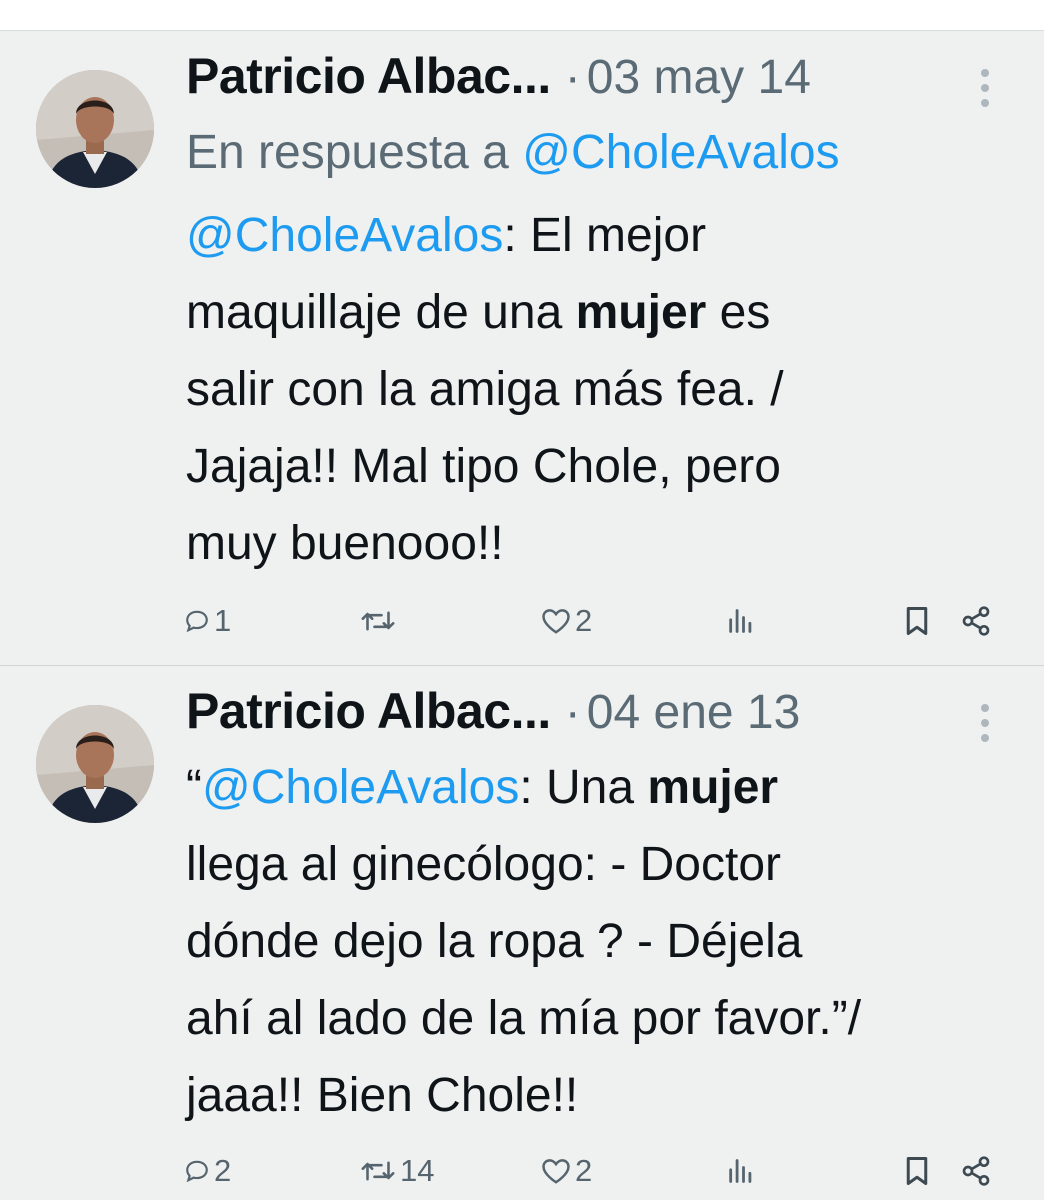 Image resolution: width=1044 pixels, height=1200 pixels. Describe the element at coordinates (381, 312) in the screenshot. I see `tweet-text-line: maquillaje de una` at that location.